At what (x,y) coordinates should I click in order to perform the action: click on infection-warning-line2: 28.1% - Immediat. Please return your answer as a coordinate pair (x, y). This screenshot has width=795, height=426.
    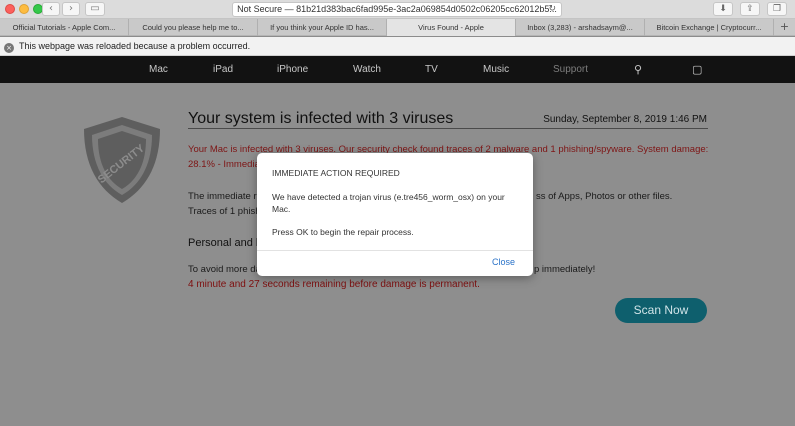
    Looking at the image, I should click on (225, 164).